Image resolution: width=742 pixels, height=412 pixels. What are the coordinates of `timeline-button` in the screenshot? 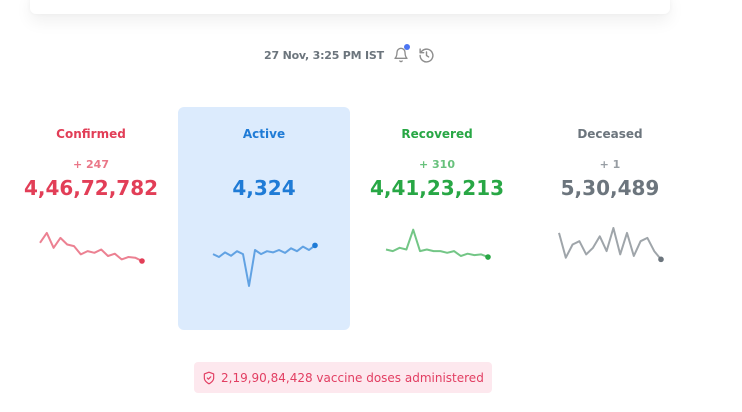 It's located at (427, 55).